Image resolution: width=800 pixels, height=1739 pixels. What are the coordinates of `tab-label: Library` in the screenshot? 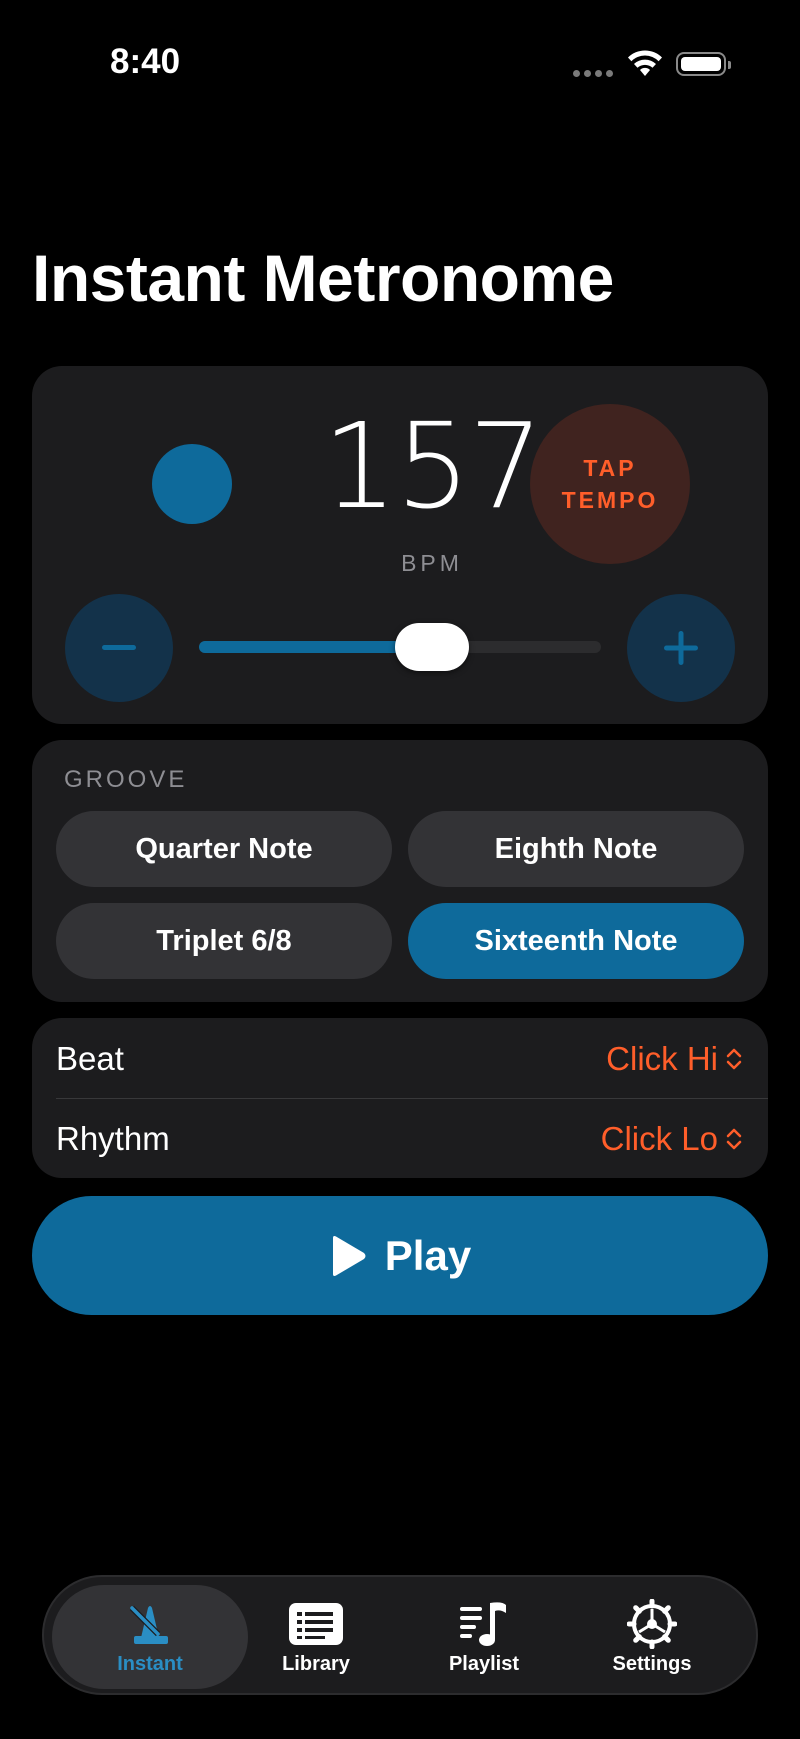 It's located at (316, 1663).